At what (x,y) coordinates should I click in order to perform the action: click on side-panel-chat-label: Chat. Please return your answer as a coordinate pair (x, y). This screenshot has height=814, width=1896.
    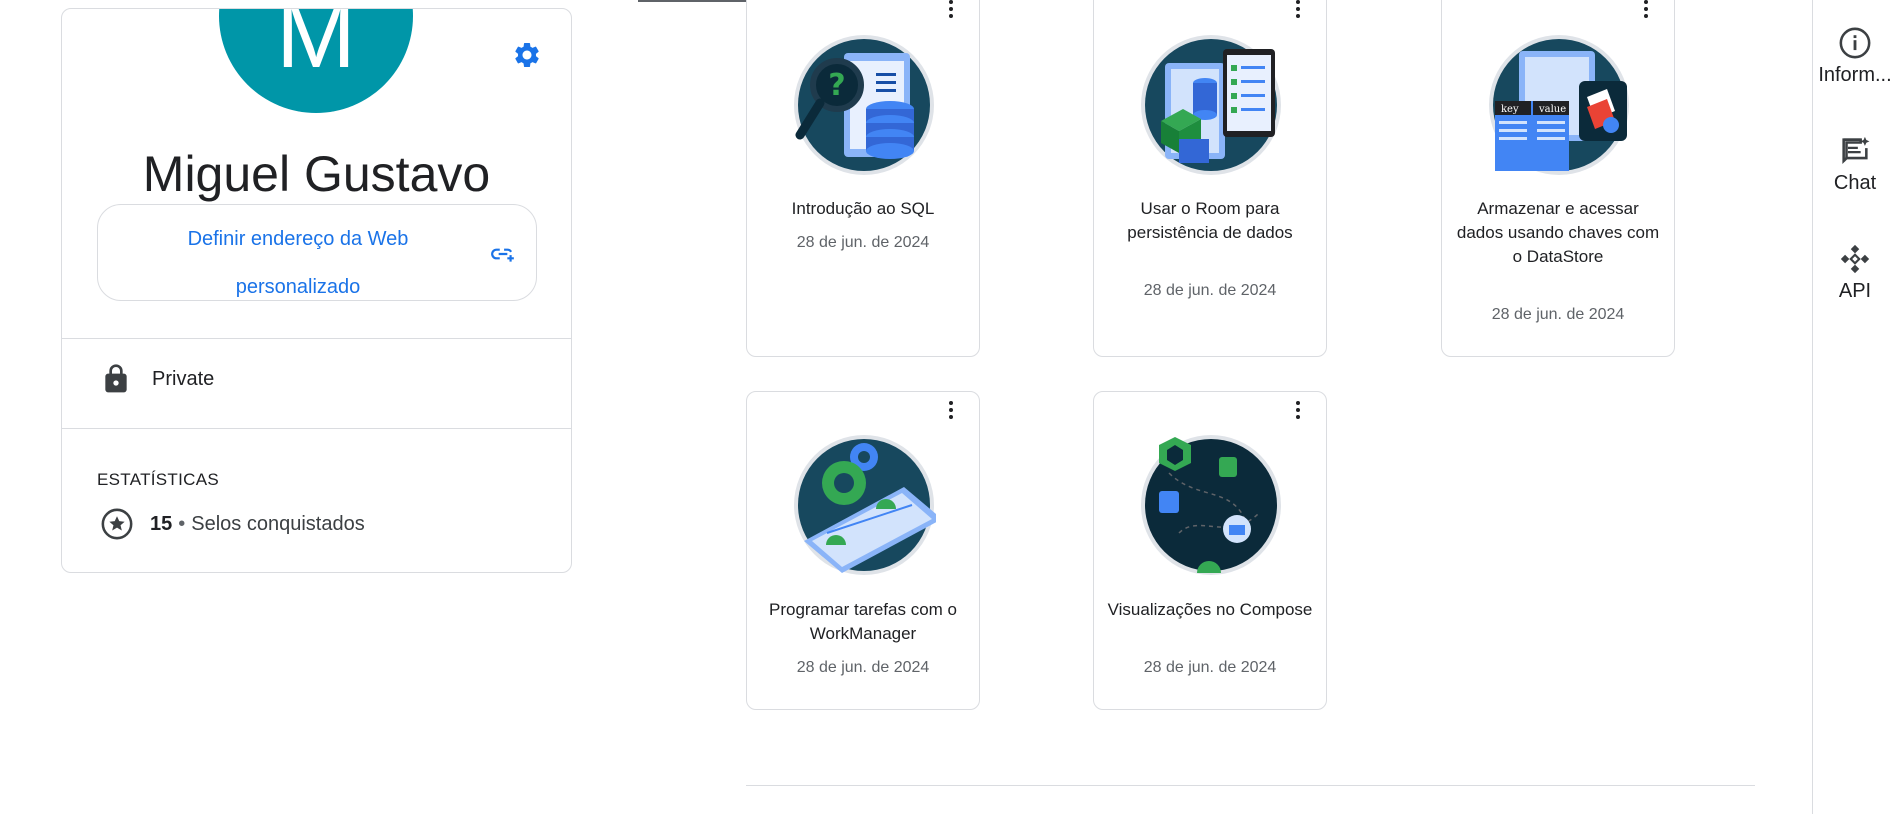
    Looking at the image, I should click on (1855, 183).